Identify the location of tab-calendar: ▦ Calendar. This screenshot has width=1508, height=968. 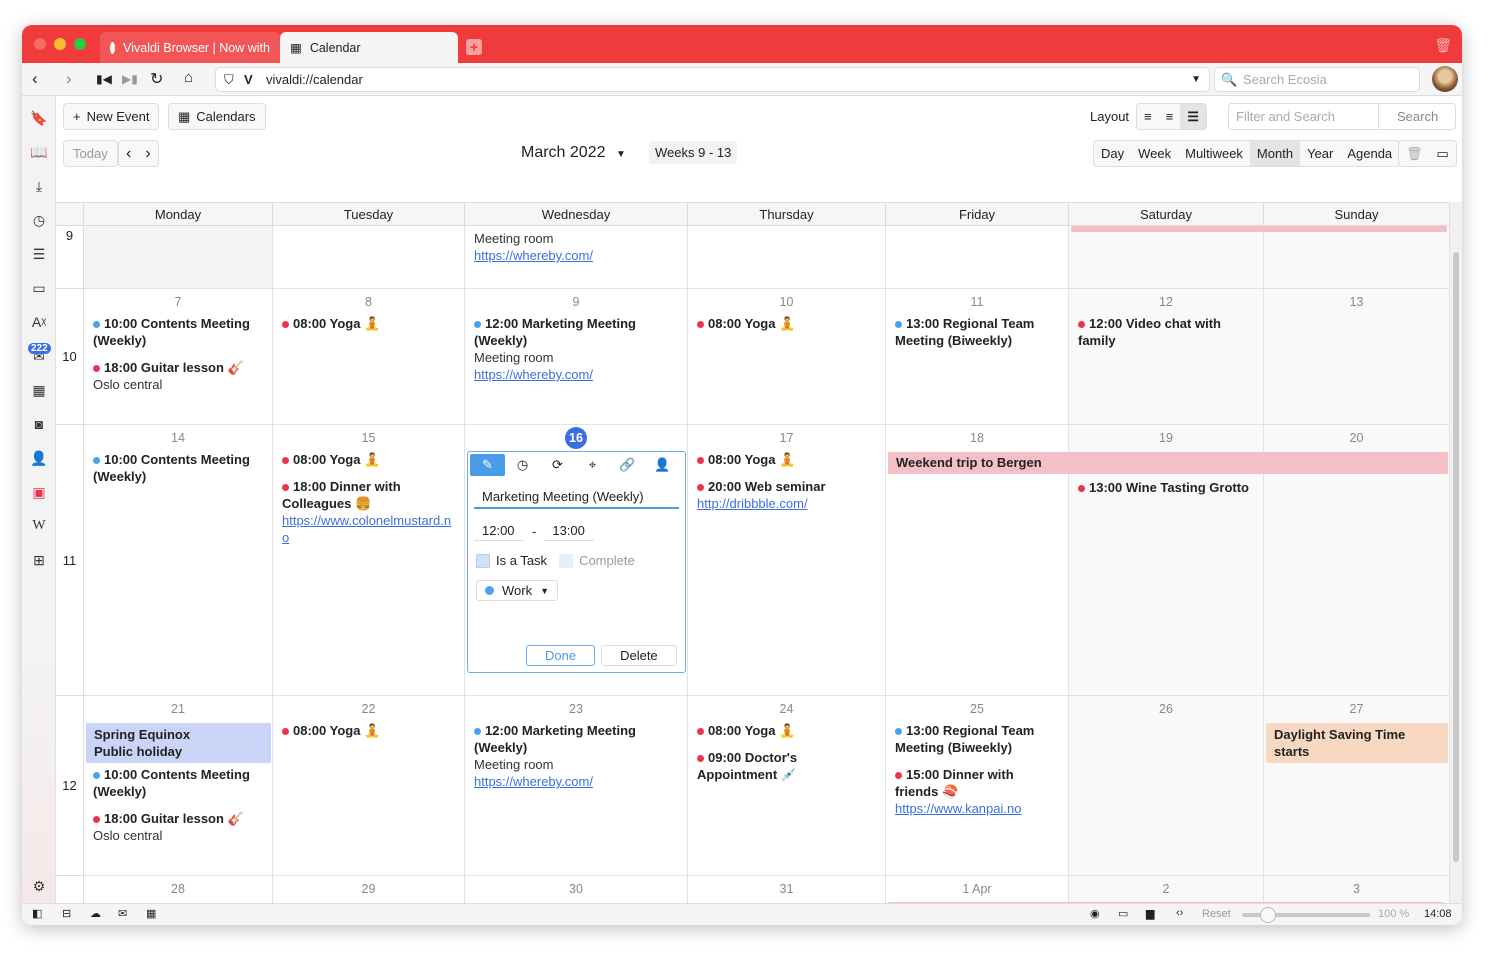
(369, 47).